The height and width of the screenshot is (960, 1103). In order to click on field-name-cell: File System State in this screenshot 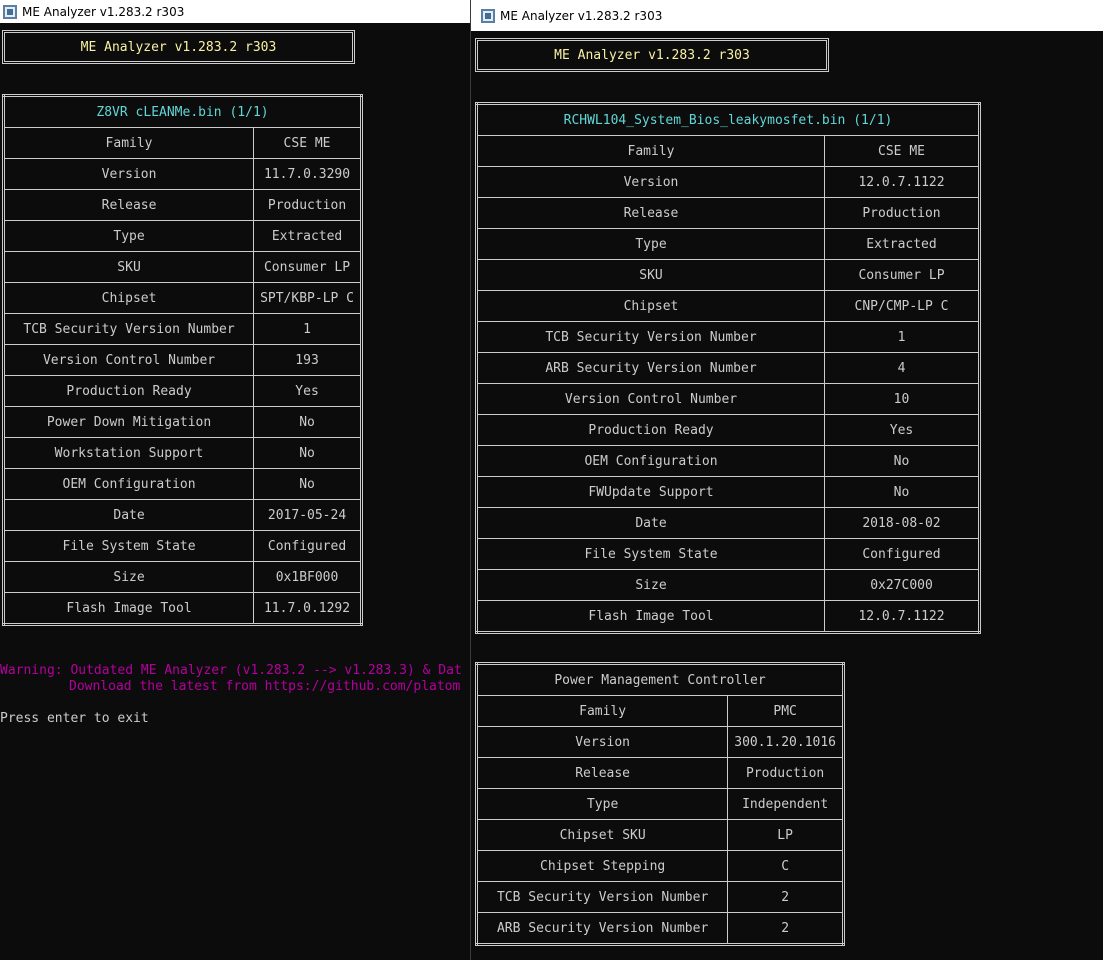, I will do `click(650, 554)`.